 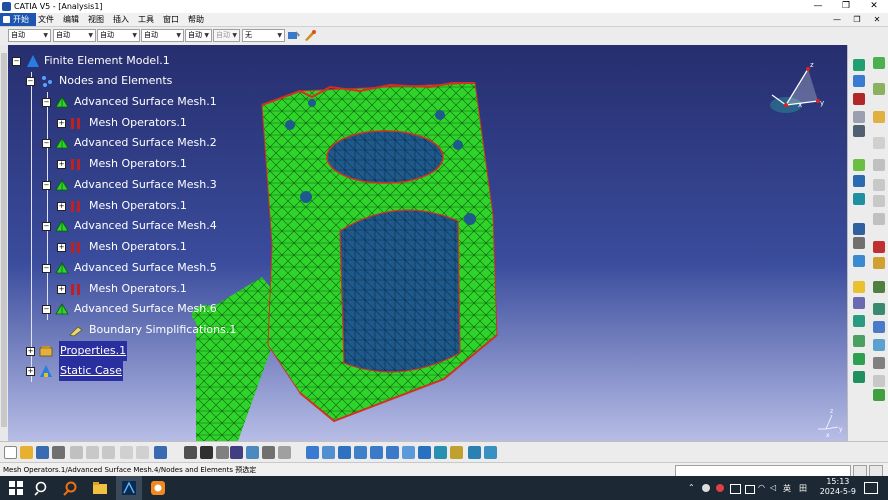 I want to click on search-app-icon, so click(x=70, y=488).